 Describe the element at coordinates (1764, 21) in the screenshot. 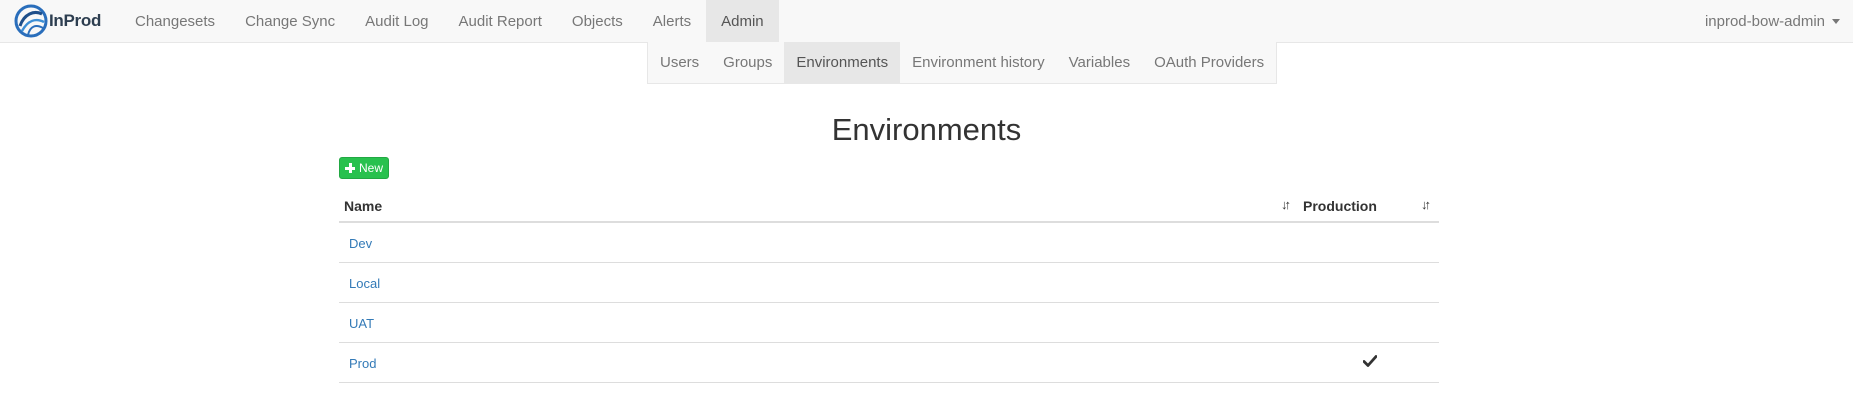

I see `user-name: inprod-bow-admin` at that location.